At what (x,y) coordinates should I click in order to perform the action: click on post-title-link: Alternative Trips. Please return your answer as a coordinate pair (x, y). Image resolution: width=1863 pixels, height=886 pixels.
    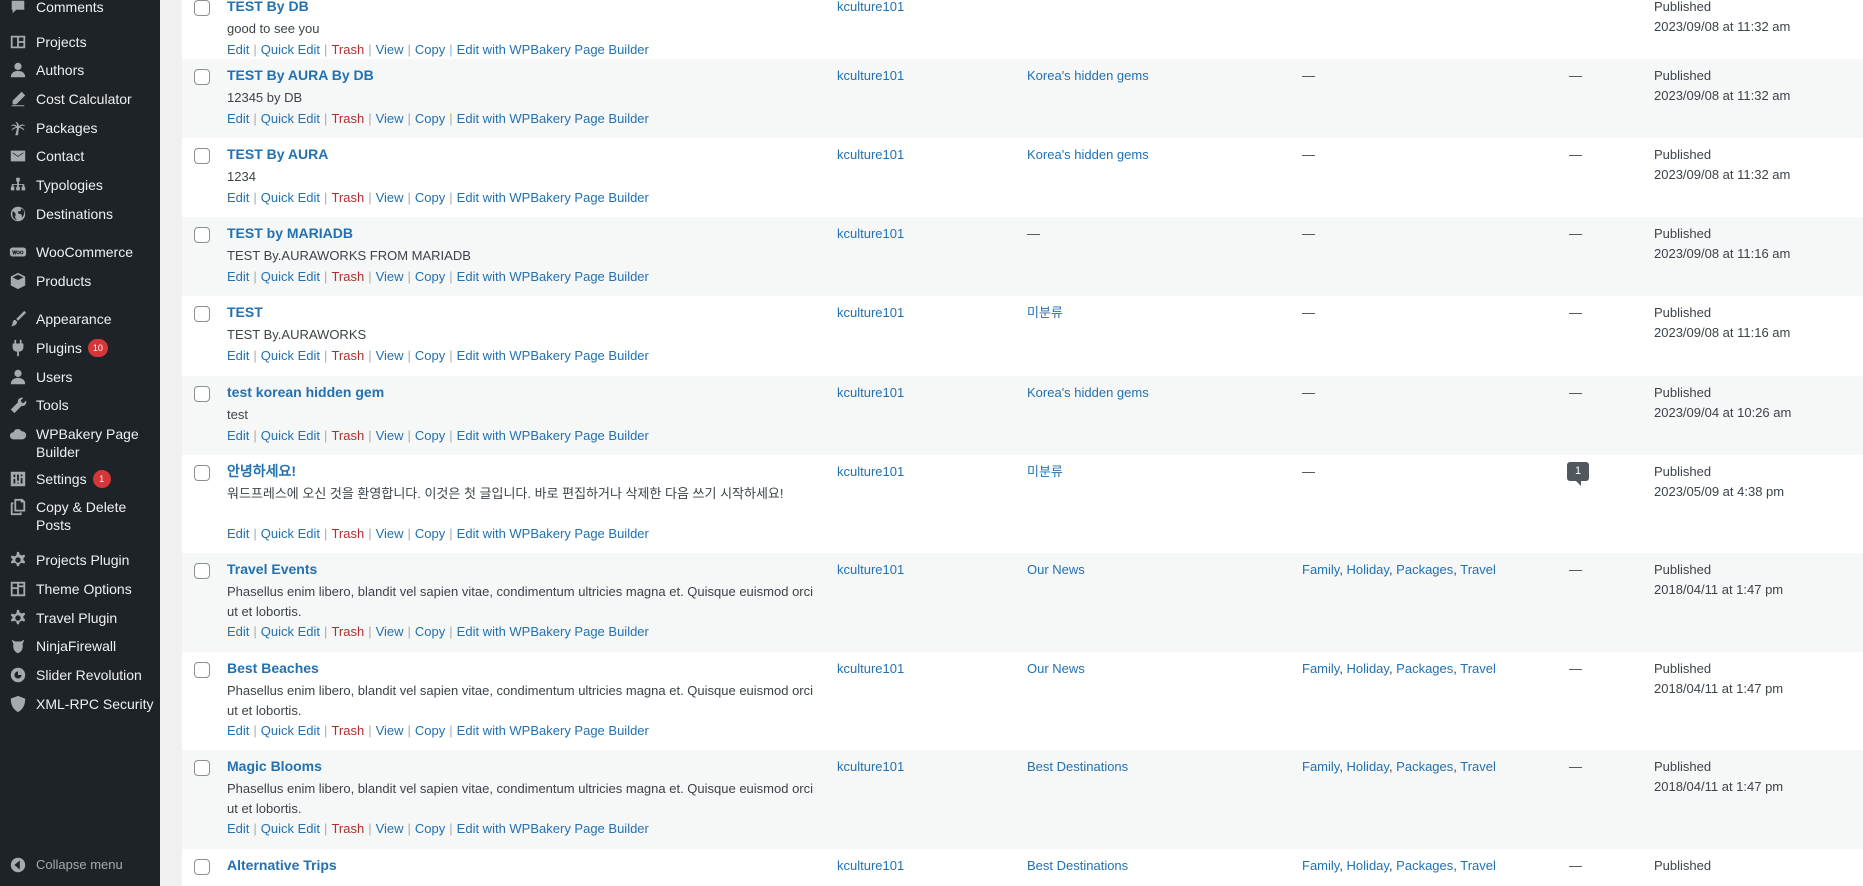
    Looking at the image, I should click on (282, 865).